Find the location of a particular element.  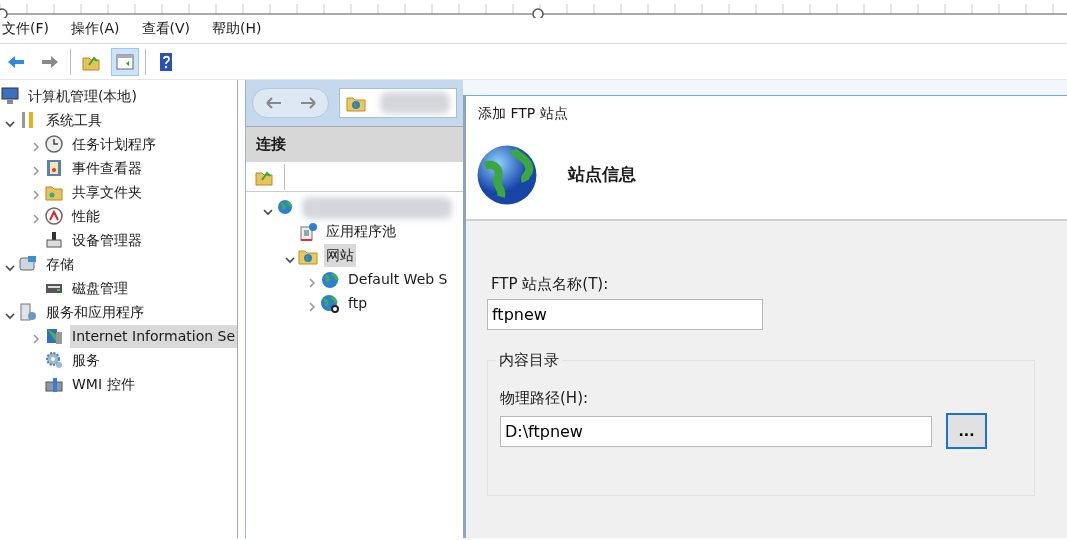

section-heading: 站点信息 is located at coordinates (602, 175).